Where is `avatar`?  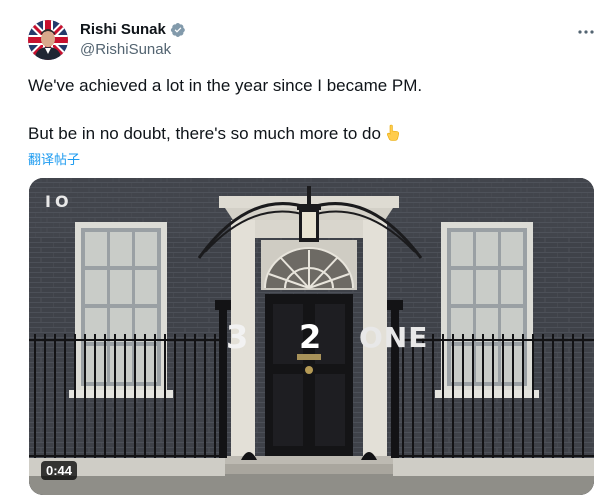 avatar is located at coordinates (48, 40).